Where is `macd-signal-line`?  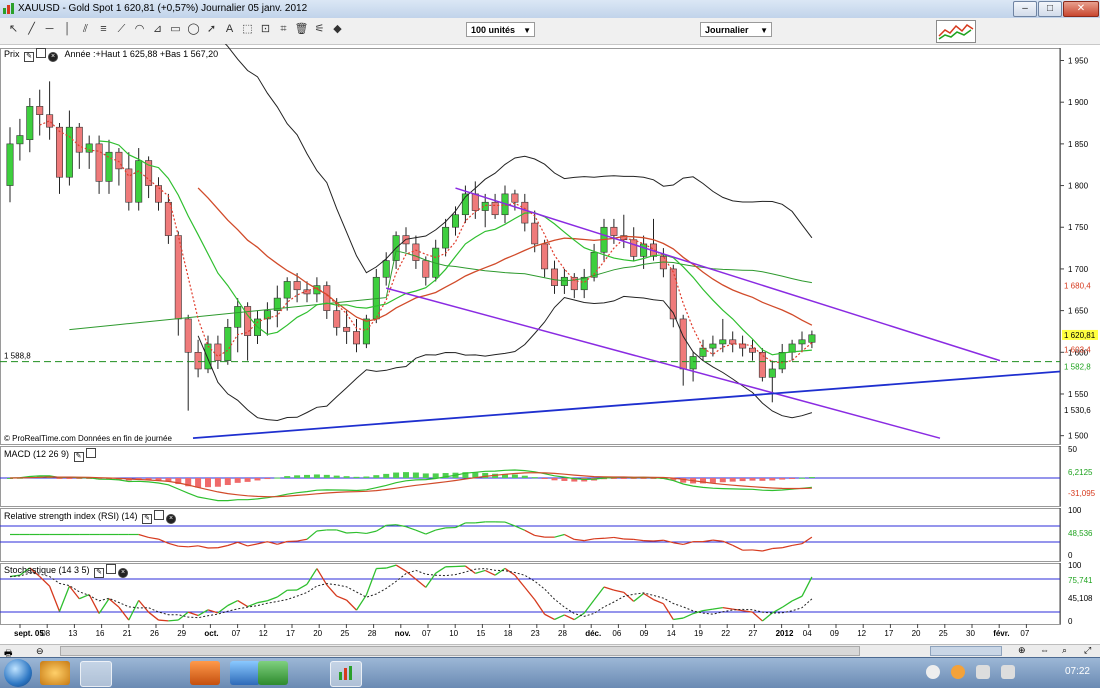
macd-signal-line is located at coordinates (411, 485).